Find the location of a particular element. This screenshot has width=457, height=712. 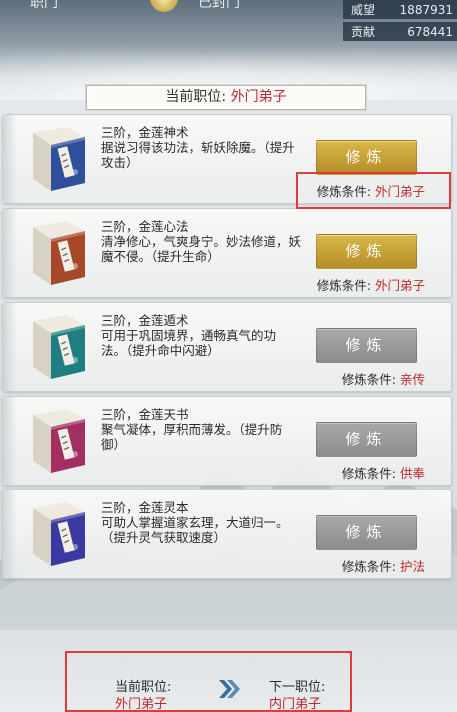

skill-description: 三阶，金莲遁术 可用于巩固境界，通畅真气的功法。（提升命中闪避） is located at coordinates (201, 335).